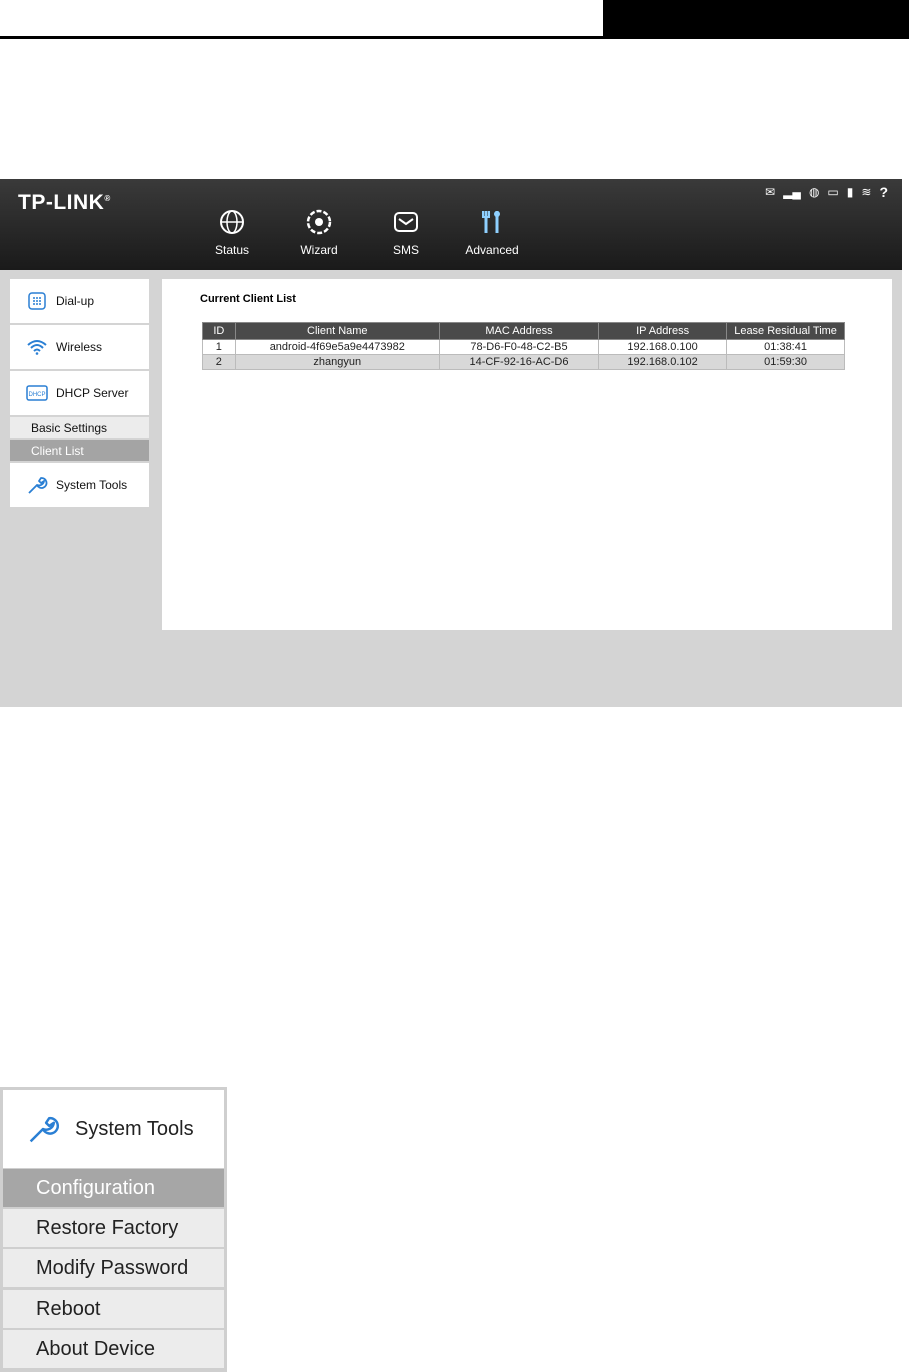 The width and height of the screenshot is (909, 1372). Describe the element at coordinates (134, 1128) in the screenshot. I see `system-tools-title: System Tools` at that location.